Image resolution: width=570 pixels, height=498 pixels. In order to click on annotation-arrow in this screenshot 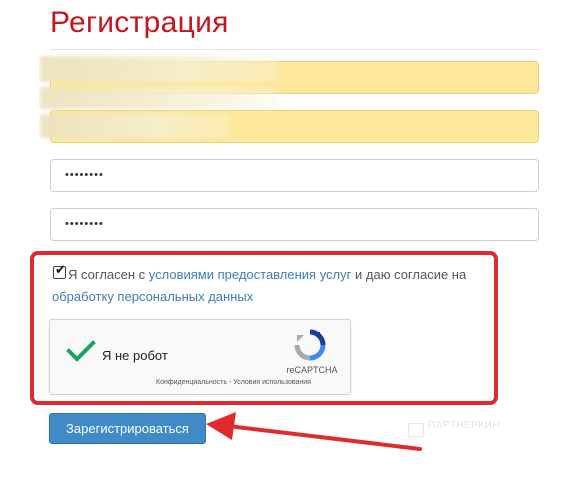, I will do `click(314, 431)`.